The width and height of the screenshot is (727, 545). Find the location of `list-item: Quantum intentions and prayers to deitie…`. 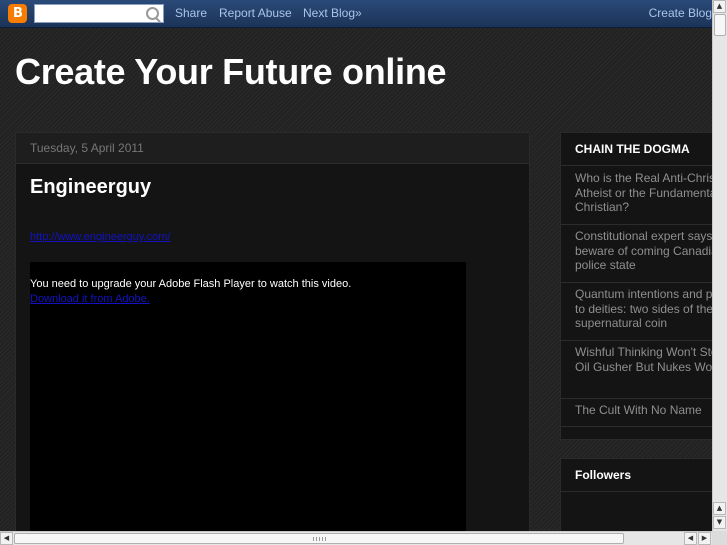

list-item: Quantum intentions and prayers to deitie… is located at coordinates (636, 314).